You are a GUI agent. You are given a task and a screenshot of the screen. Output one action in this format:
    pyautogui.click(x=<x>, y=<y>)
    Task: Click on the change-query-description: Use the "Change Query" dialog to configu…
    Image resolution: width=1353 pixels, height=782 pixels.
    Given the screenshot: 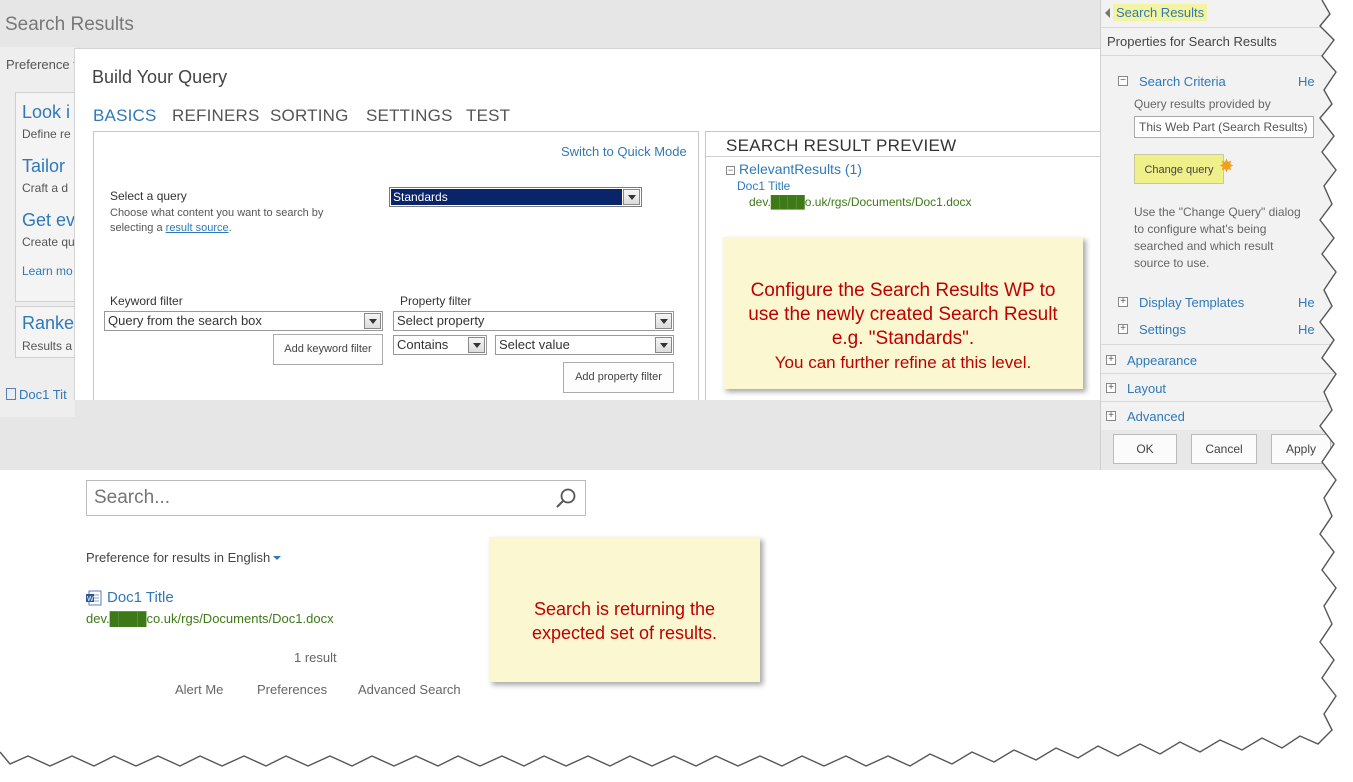 What is the action you would take?
    pyautogui.click(x=1217, y=237)
    